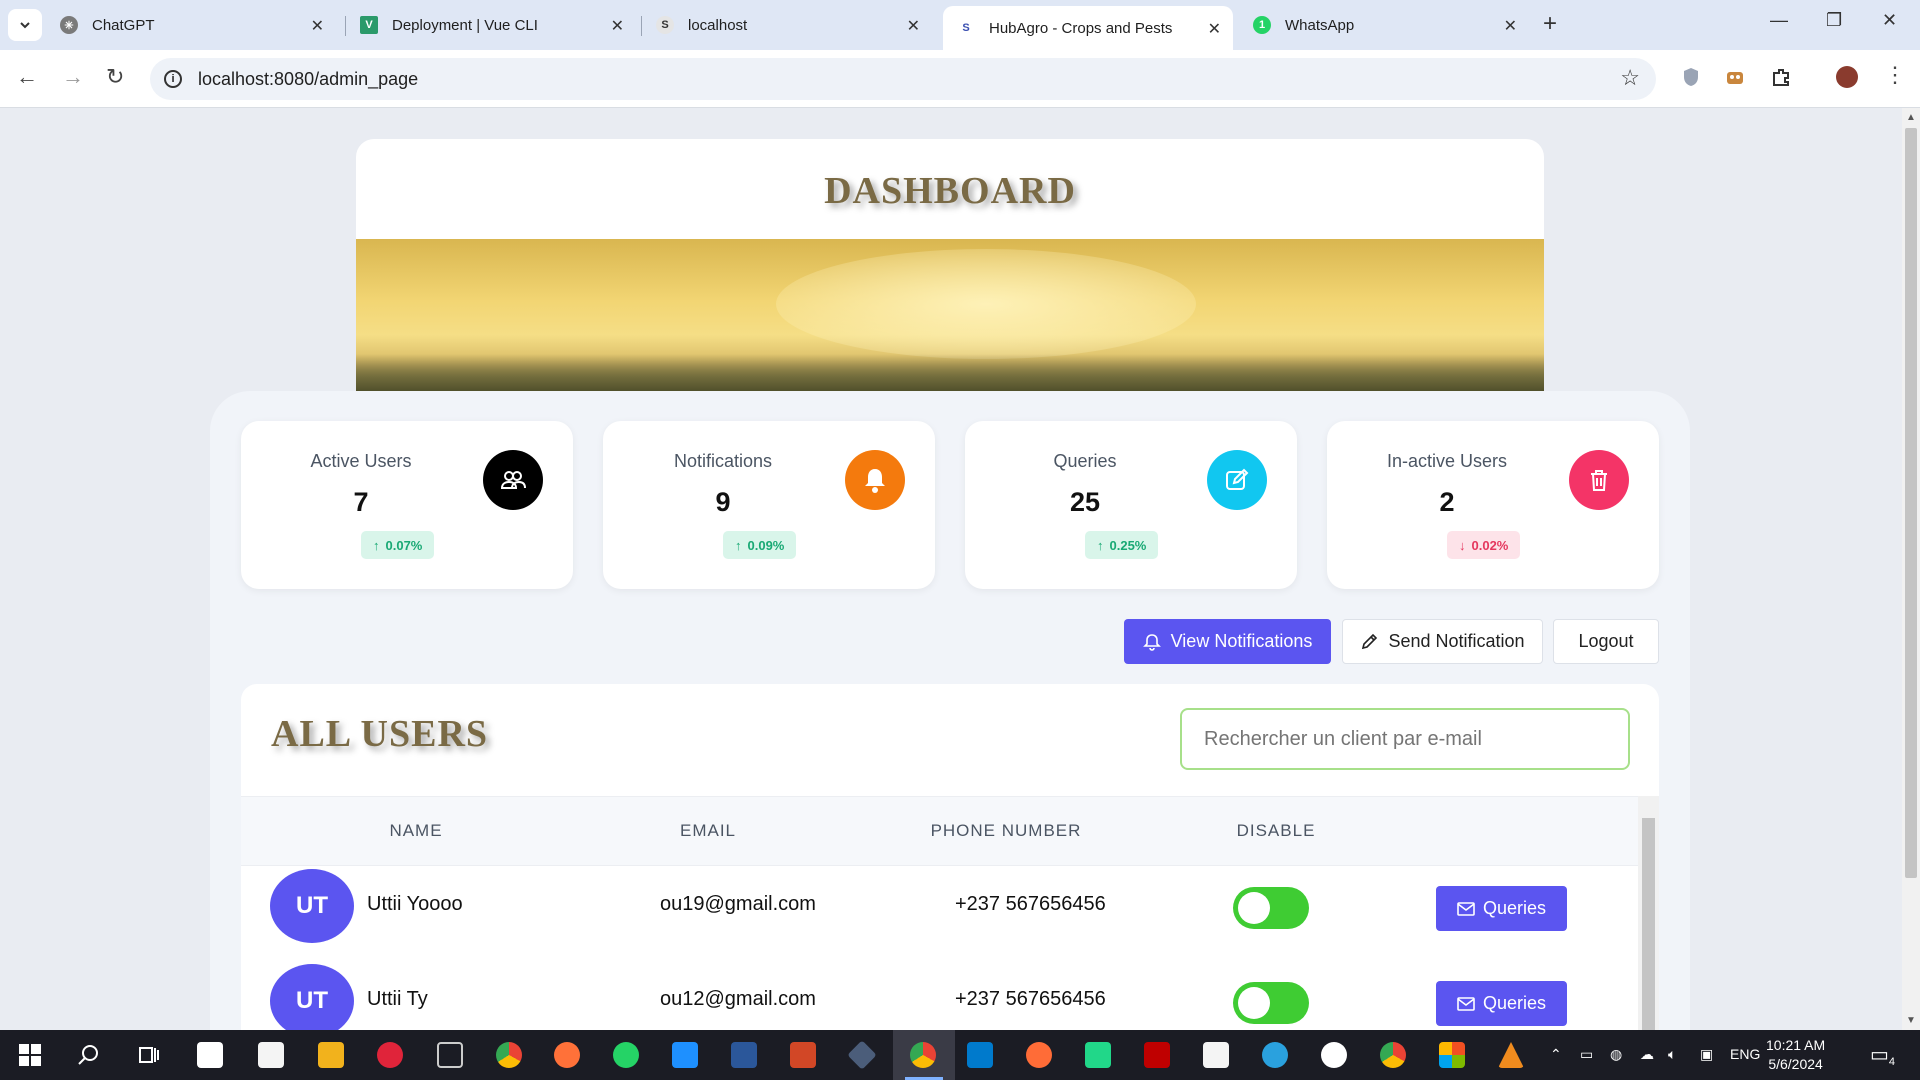 The image size is (1920, 1080). What do you see at coordinates (1847, 77) in the screenshot?
I see `profile-avatar` at bounding box center [1847, 77].